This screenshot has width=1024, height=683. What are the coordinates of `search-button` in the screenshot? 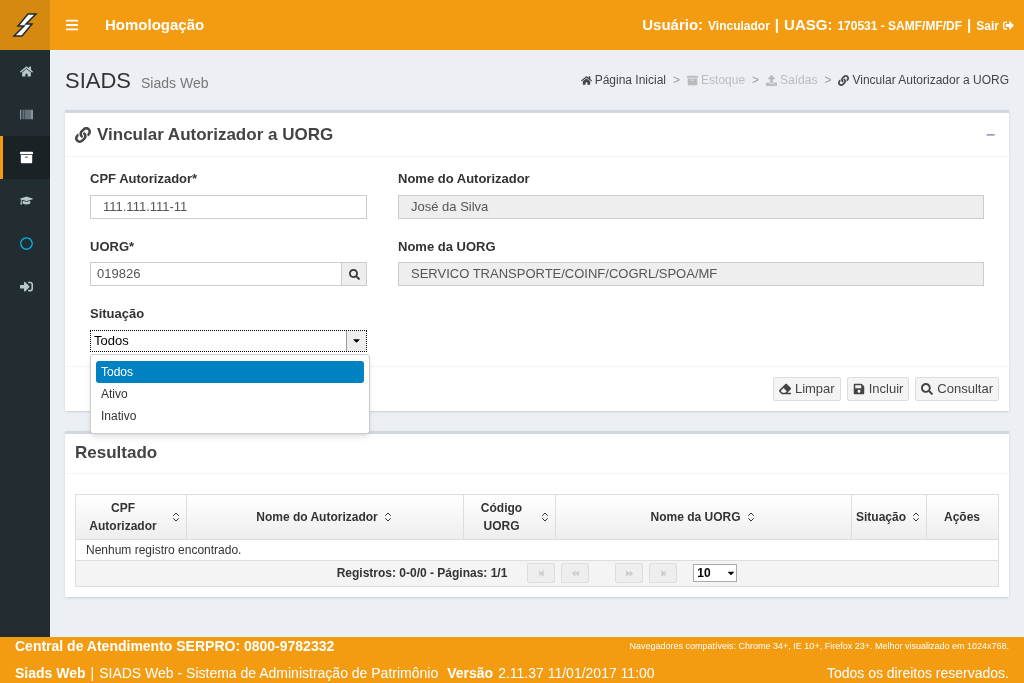 It's located at (353, 274).